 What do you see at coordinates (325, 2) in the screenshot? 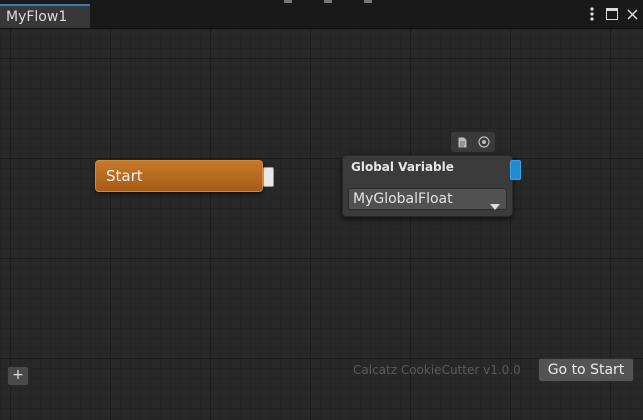
I see `dock-drag-hint` at bounding box center [325, 2].